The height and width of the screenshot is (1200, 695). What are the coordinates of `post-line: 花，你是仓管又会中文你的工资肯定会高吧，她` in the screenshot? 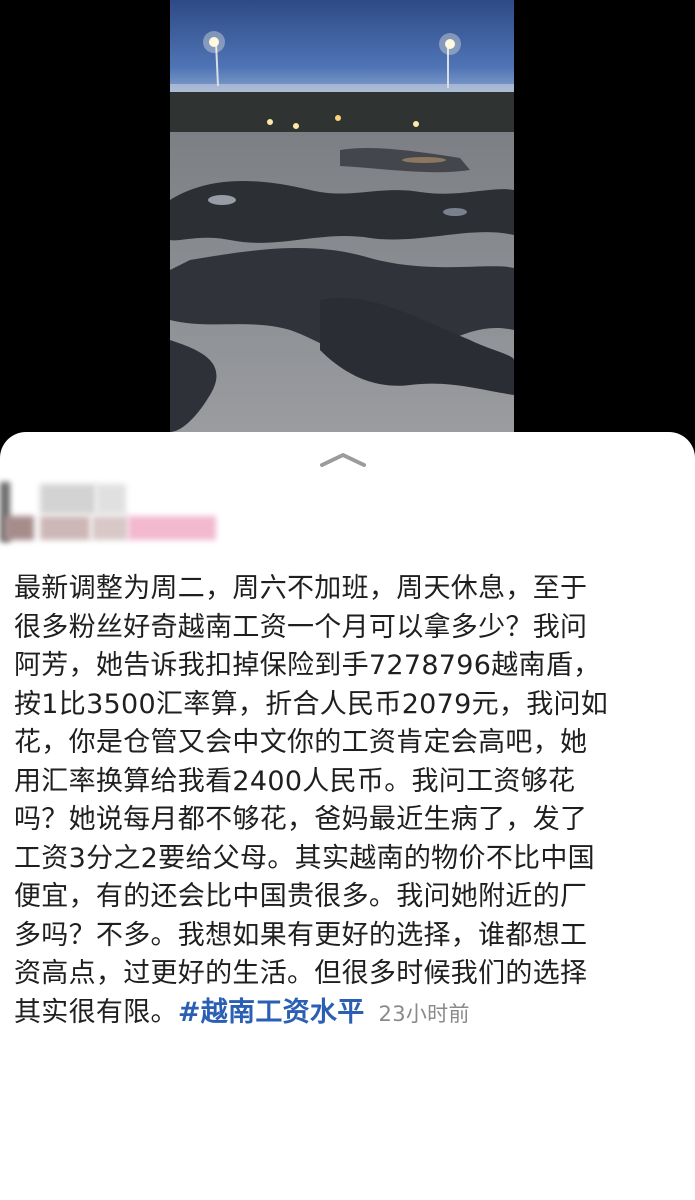 It's located at (301, 742).